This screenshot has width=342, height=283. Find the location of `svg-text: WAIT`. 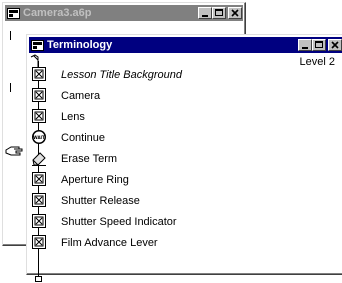

svg-text: WAIT is located at coordinates (39, 137).